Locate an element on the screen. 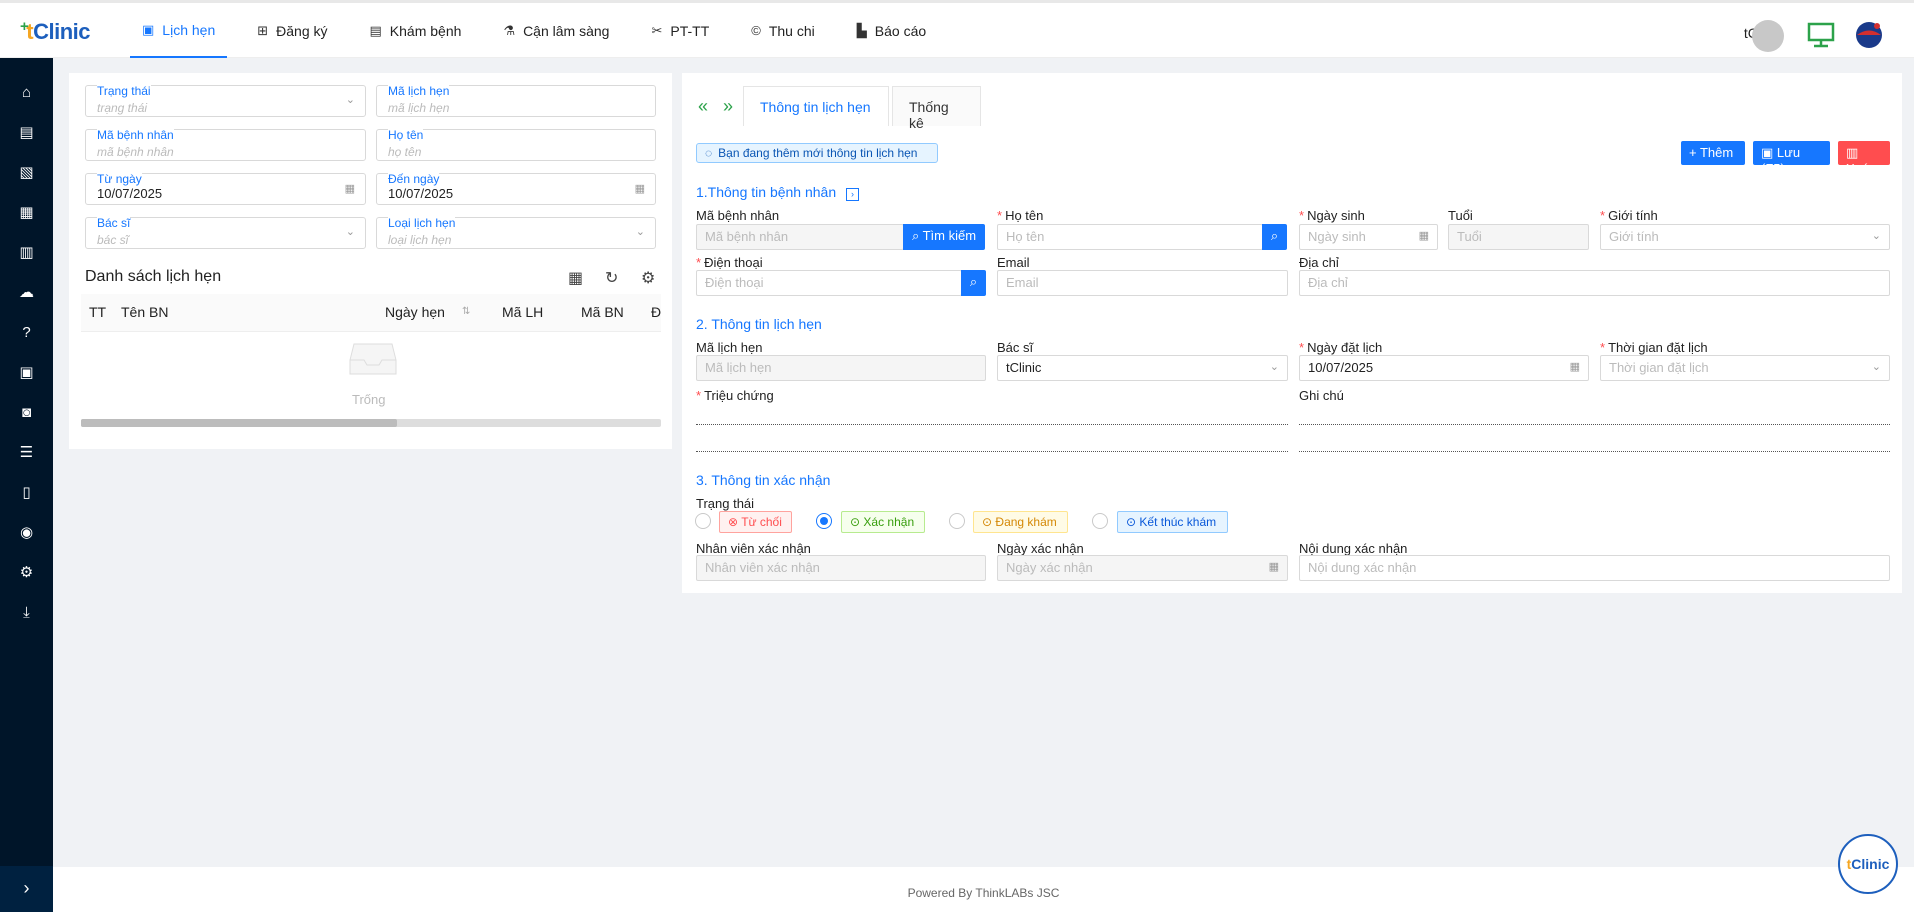  nav-label: Đăng ký is located at coordinates (302, 30).